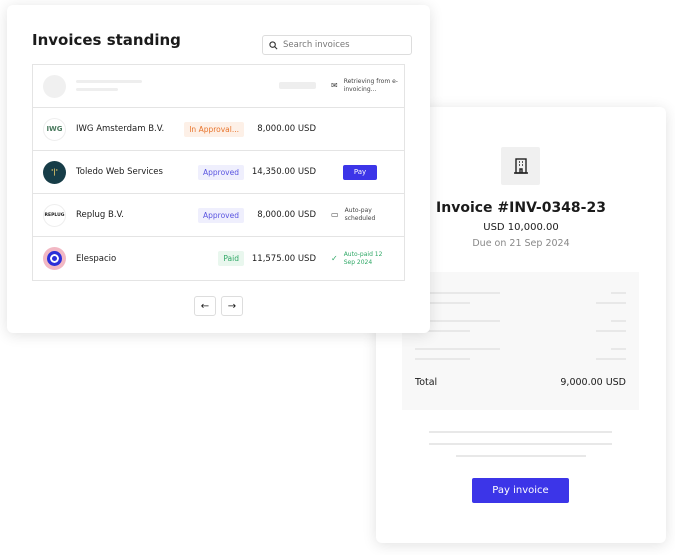 The height and width of the screenshot is (555, 675). I want to click on amount: 14,350.00 USD, so click(283, 172).